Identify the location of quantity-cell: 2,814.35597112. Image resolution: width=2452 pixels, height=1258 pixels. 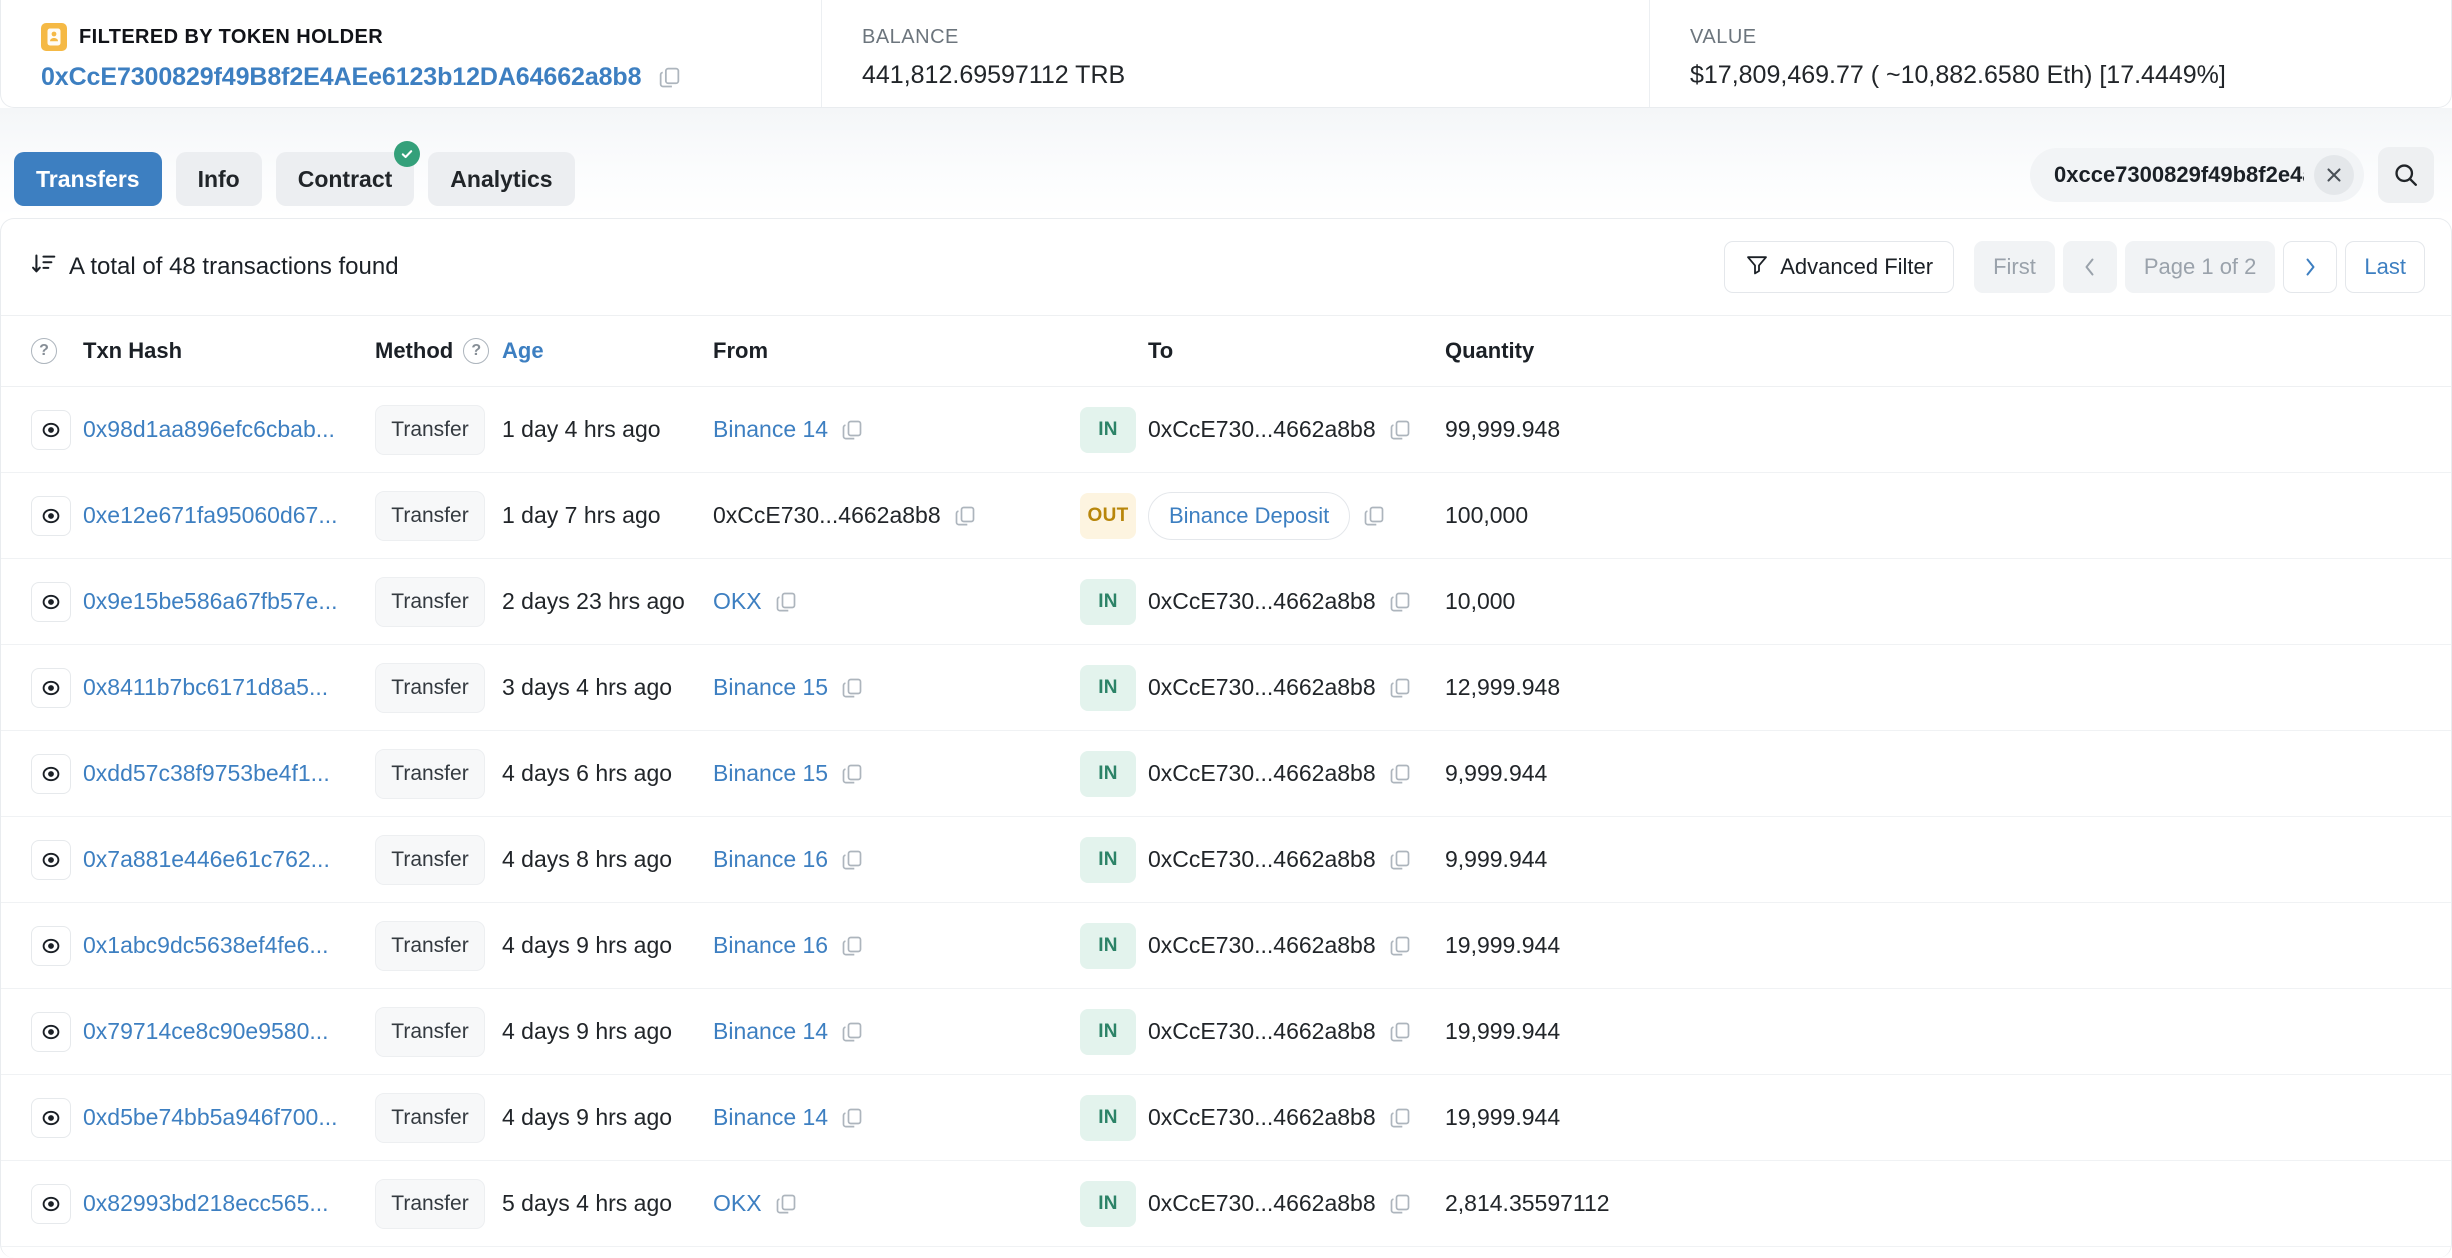
(1527, 1203).